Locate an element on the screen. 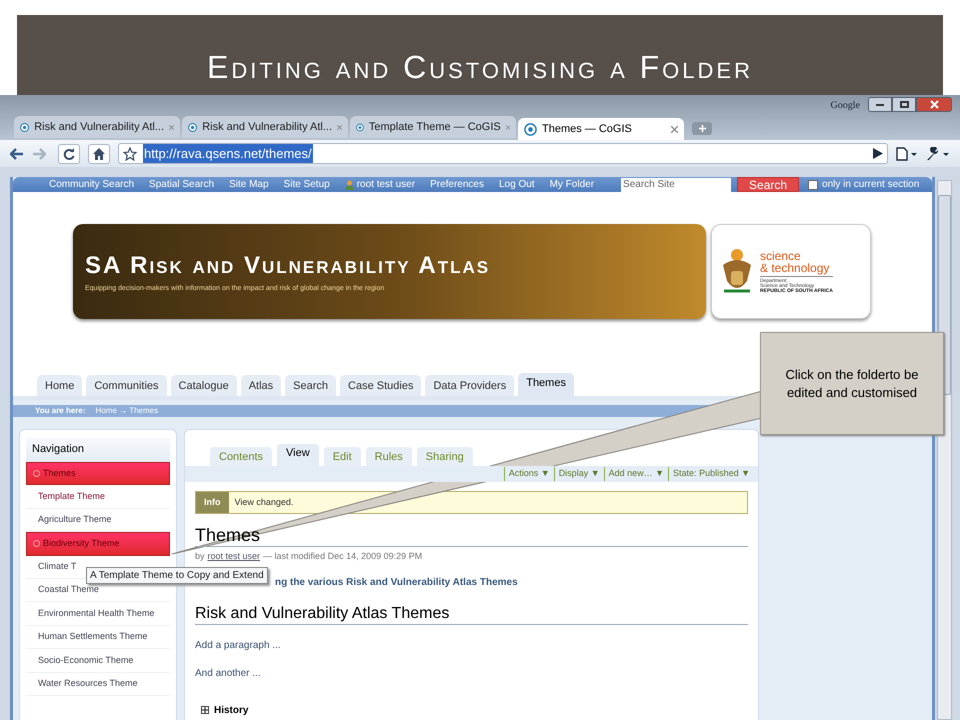 The image size is (960, 720). site-nav-link: Preferences is located at coordinates (457, 184).